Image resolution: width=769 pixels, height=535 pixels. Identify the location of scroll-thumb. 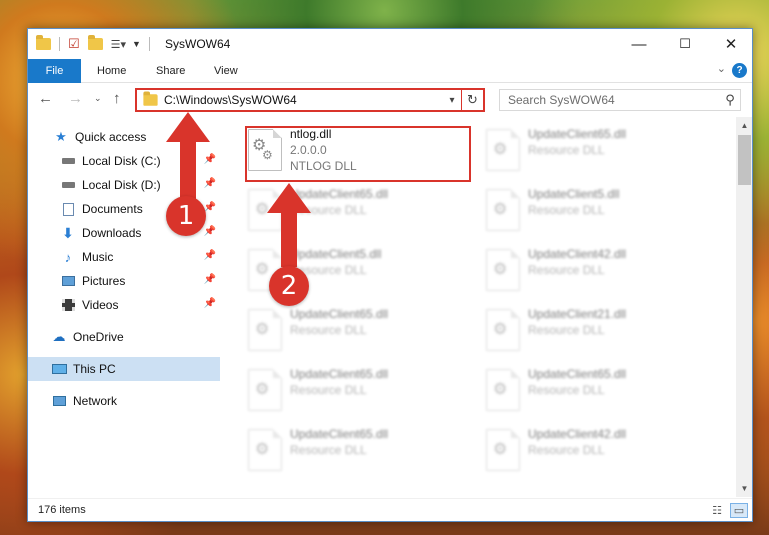
(744, 160).